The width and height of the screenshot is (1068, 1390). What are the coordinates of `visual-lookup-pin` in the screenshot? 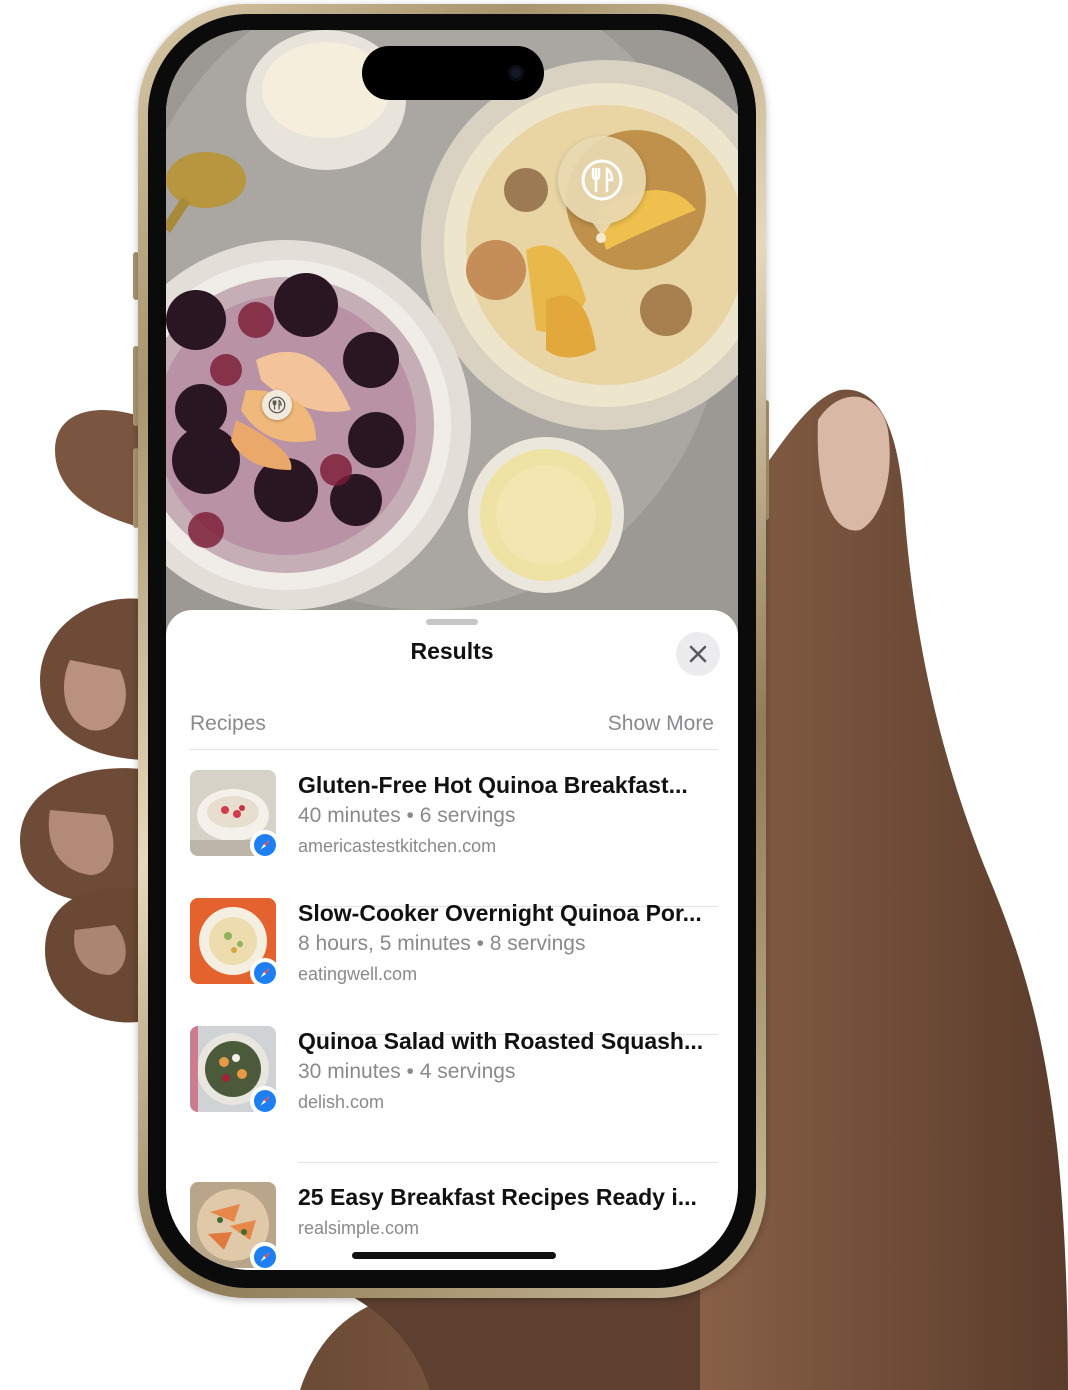 It's located at (602, 186).